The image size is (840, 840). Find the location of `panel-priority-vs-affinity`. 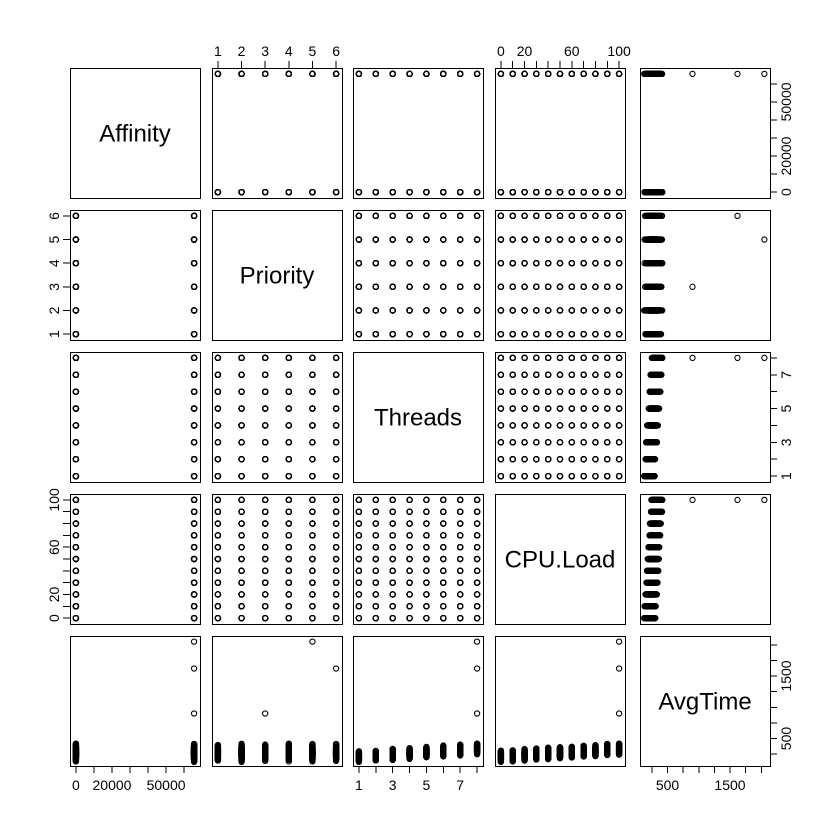

panel-priority-vs-affinity is located at coordinates (135, 275).